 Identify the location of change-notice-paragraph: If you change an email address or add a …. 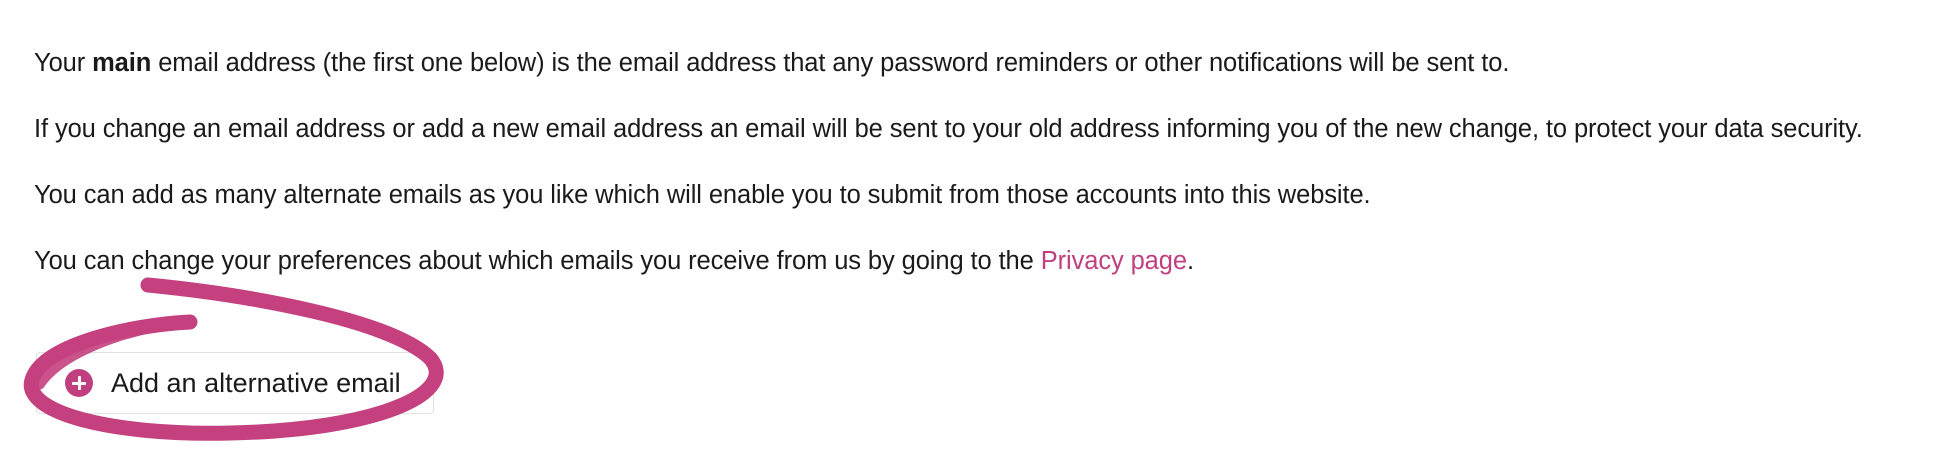
(948, 129).